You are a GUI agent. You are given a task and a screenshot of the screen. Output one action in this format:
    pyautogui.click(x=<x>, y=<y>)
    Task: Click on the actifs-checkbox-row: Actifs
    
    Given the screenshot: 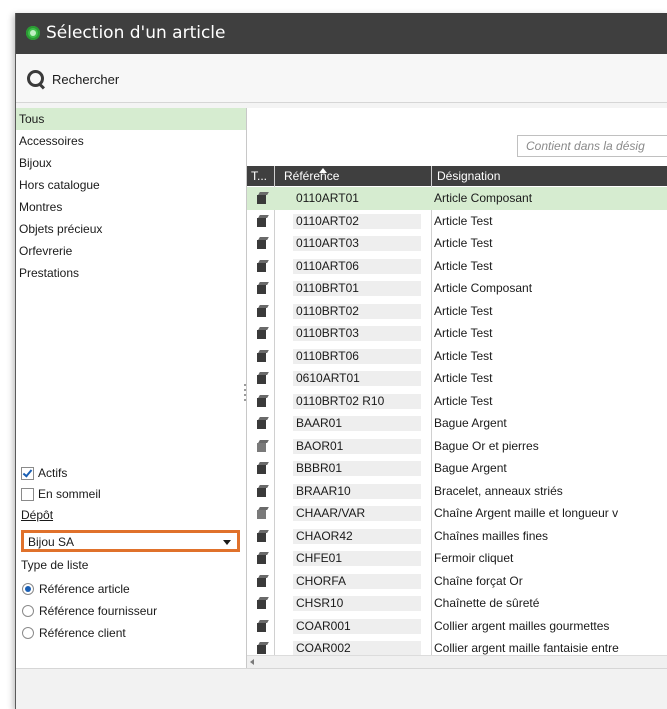 What is the action you would take?
    pyautogui.click(x=44, y=473)
    